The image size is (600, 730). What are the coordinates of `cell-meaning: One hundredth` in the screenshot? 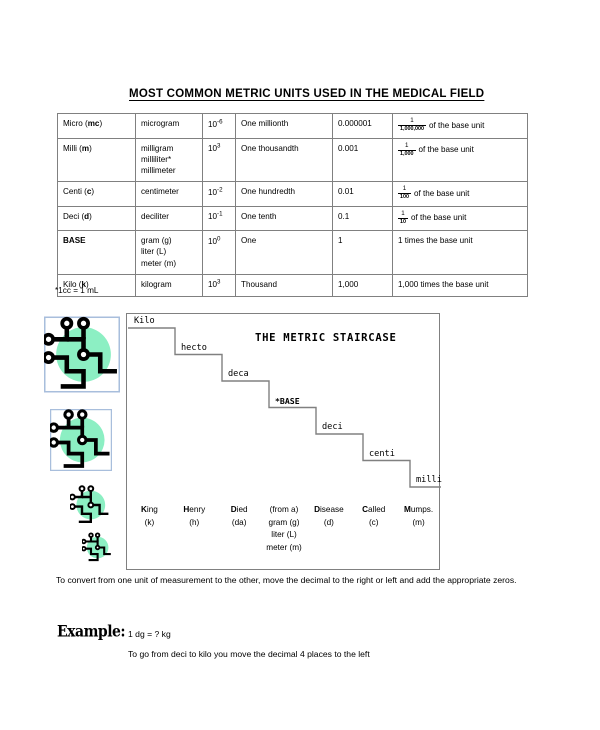 It's located at (284, 194).